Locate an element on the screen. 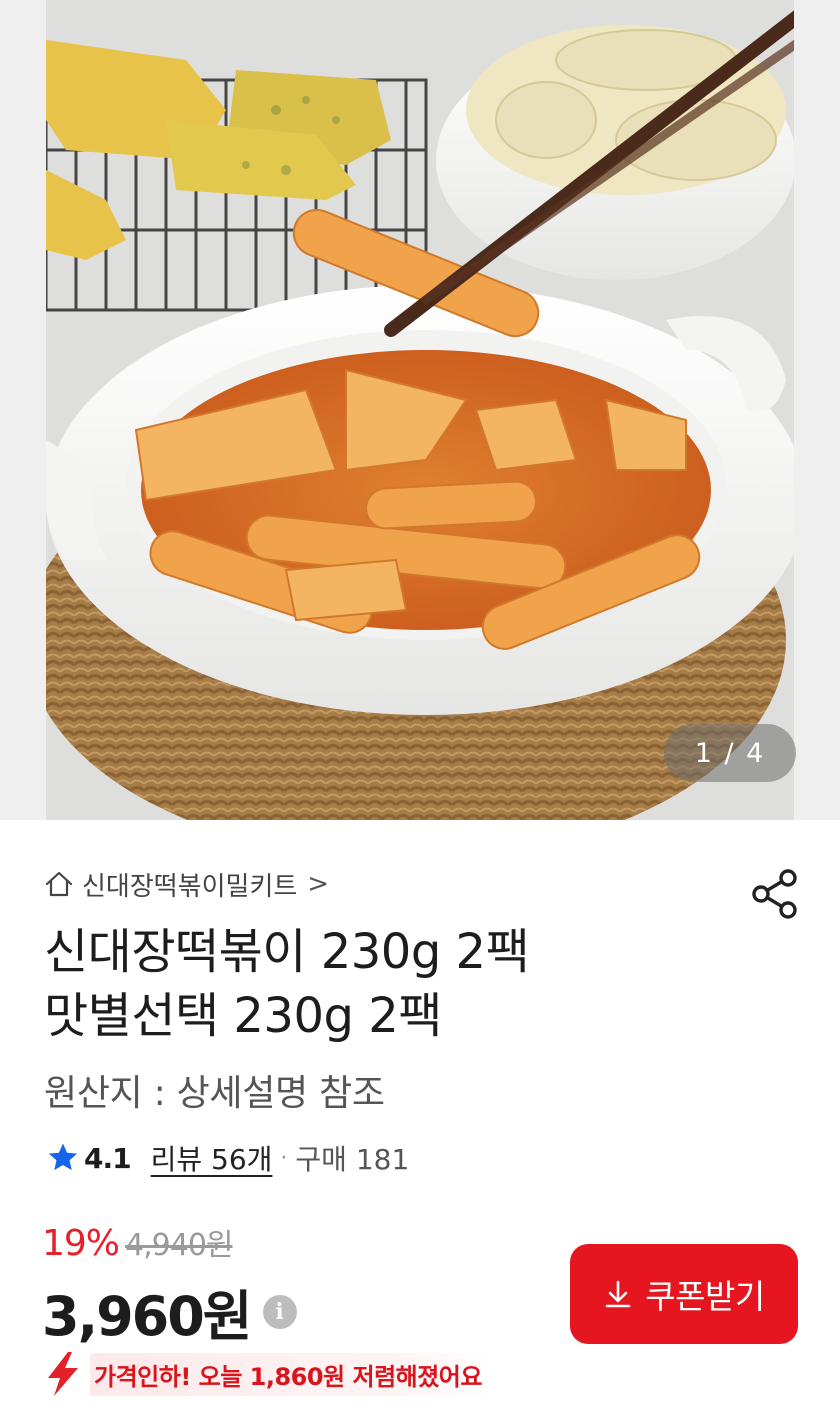  original-price: 4,940원 is located at coordinates (179, 1245).